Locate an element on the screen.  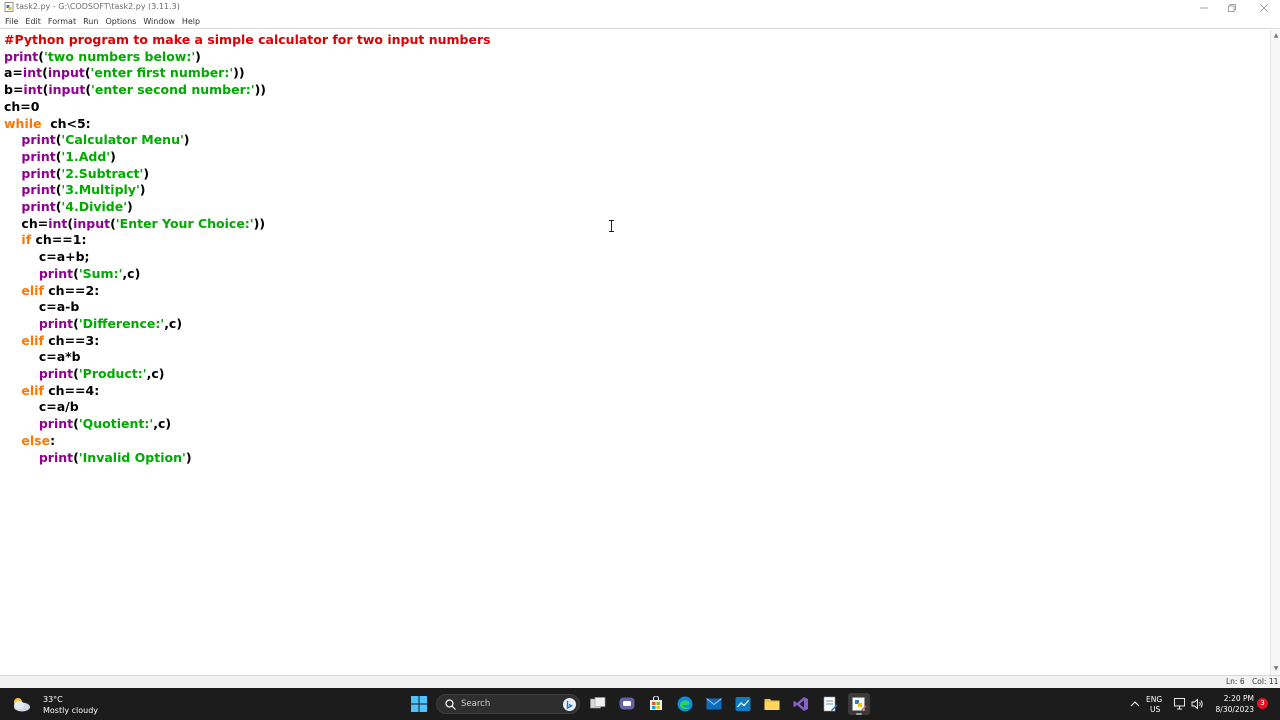
code-token: c=a+b; is located at coordinates (47, 257).